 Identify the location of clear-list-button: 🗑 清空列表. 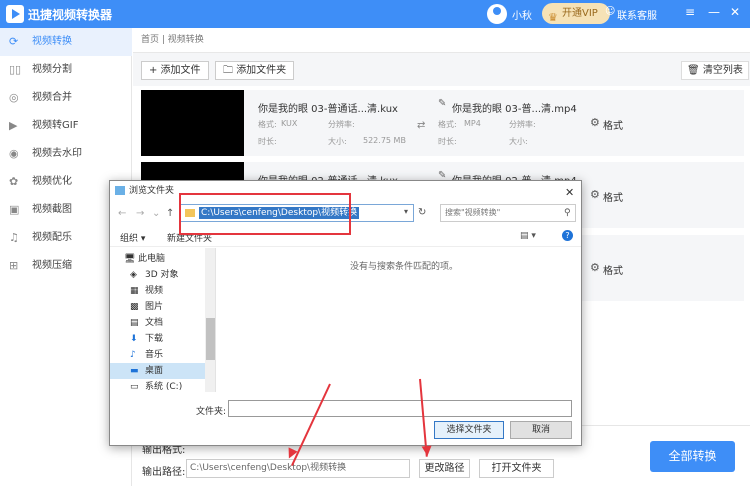
(715, 70).